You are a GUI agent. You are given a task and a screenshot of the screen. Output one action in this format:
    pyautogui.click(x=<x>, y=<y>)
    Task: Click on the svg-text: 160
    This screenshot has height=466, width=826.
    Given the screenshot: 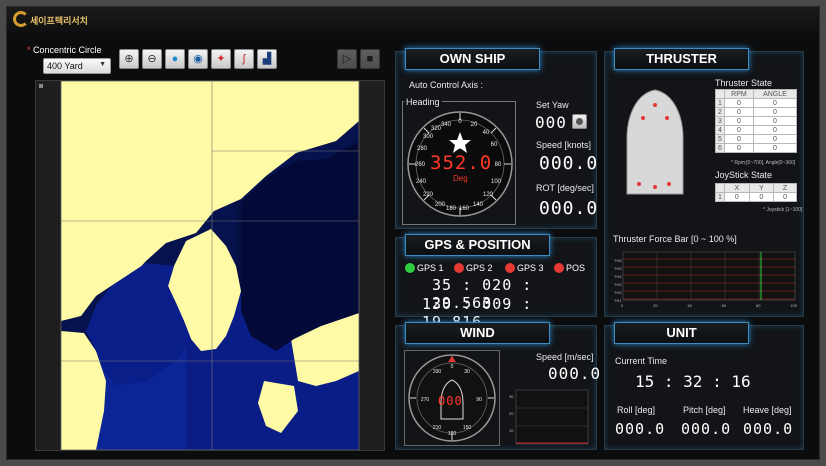 What is the action you would take?
    pyautogui.click(x=464, y=209)
    